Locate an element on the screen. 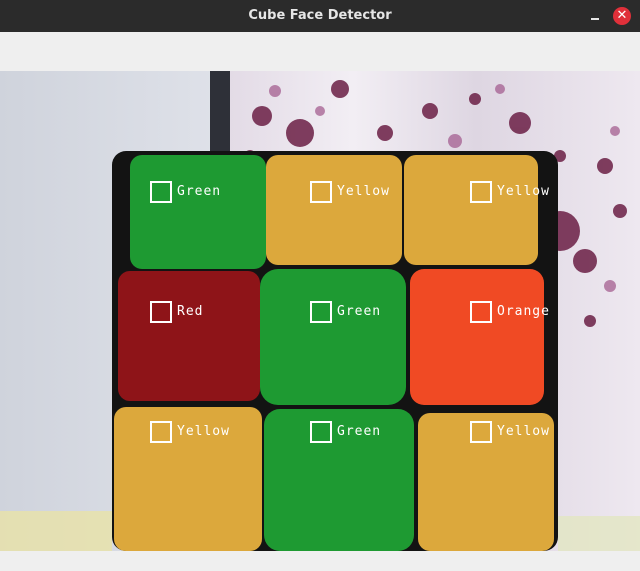 The width and height of the screenshot is (640, 571). detection-label: Red is located at coordinates (190, 311).